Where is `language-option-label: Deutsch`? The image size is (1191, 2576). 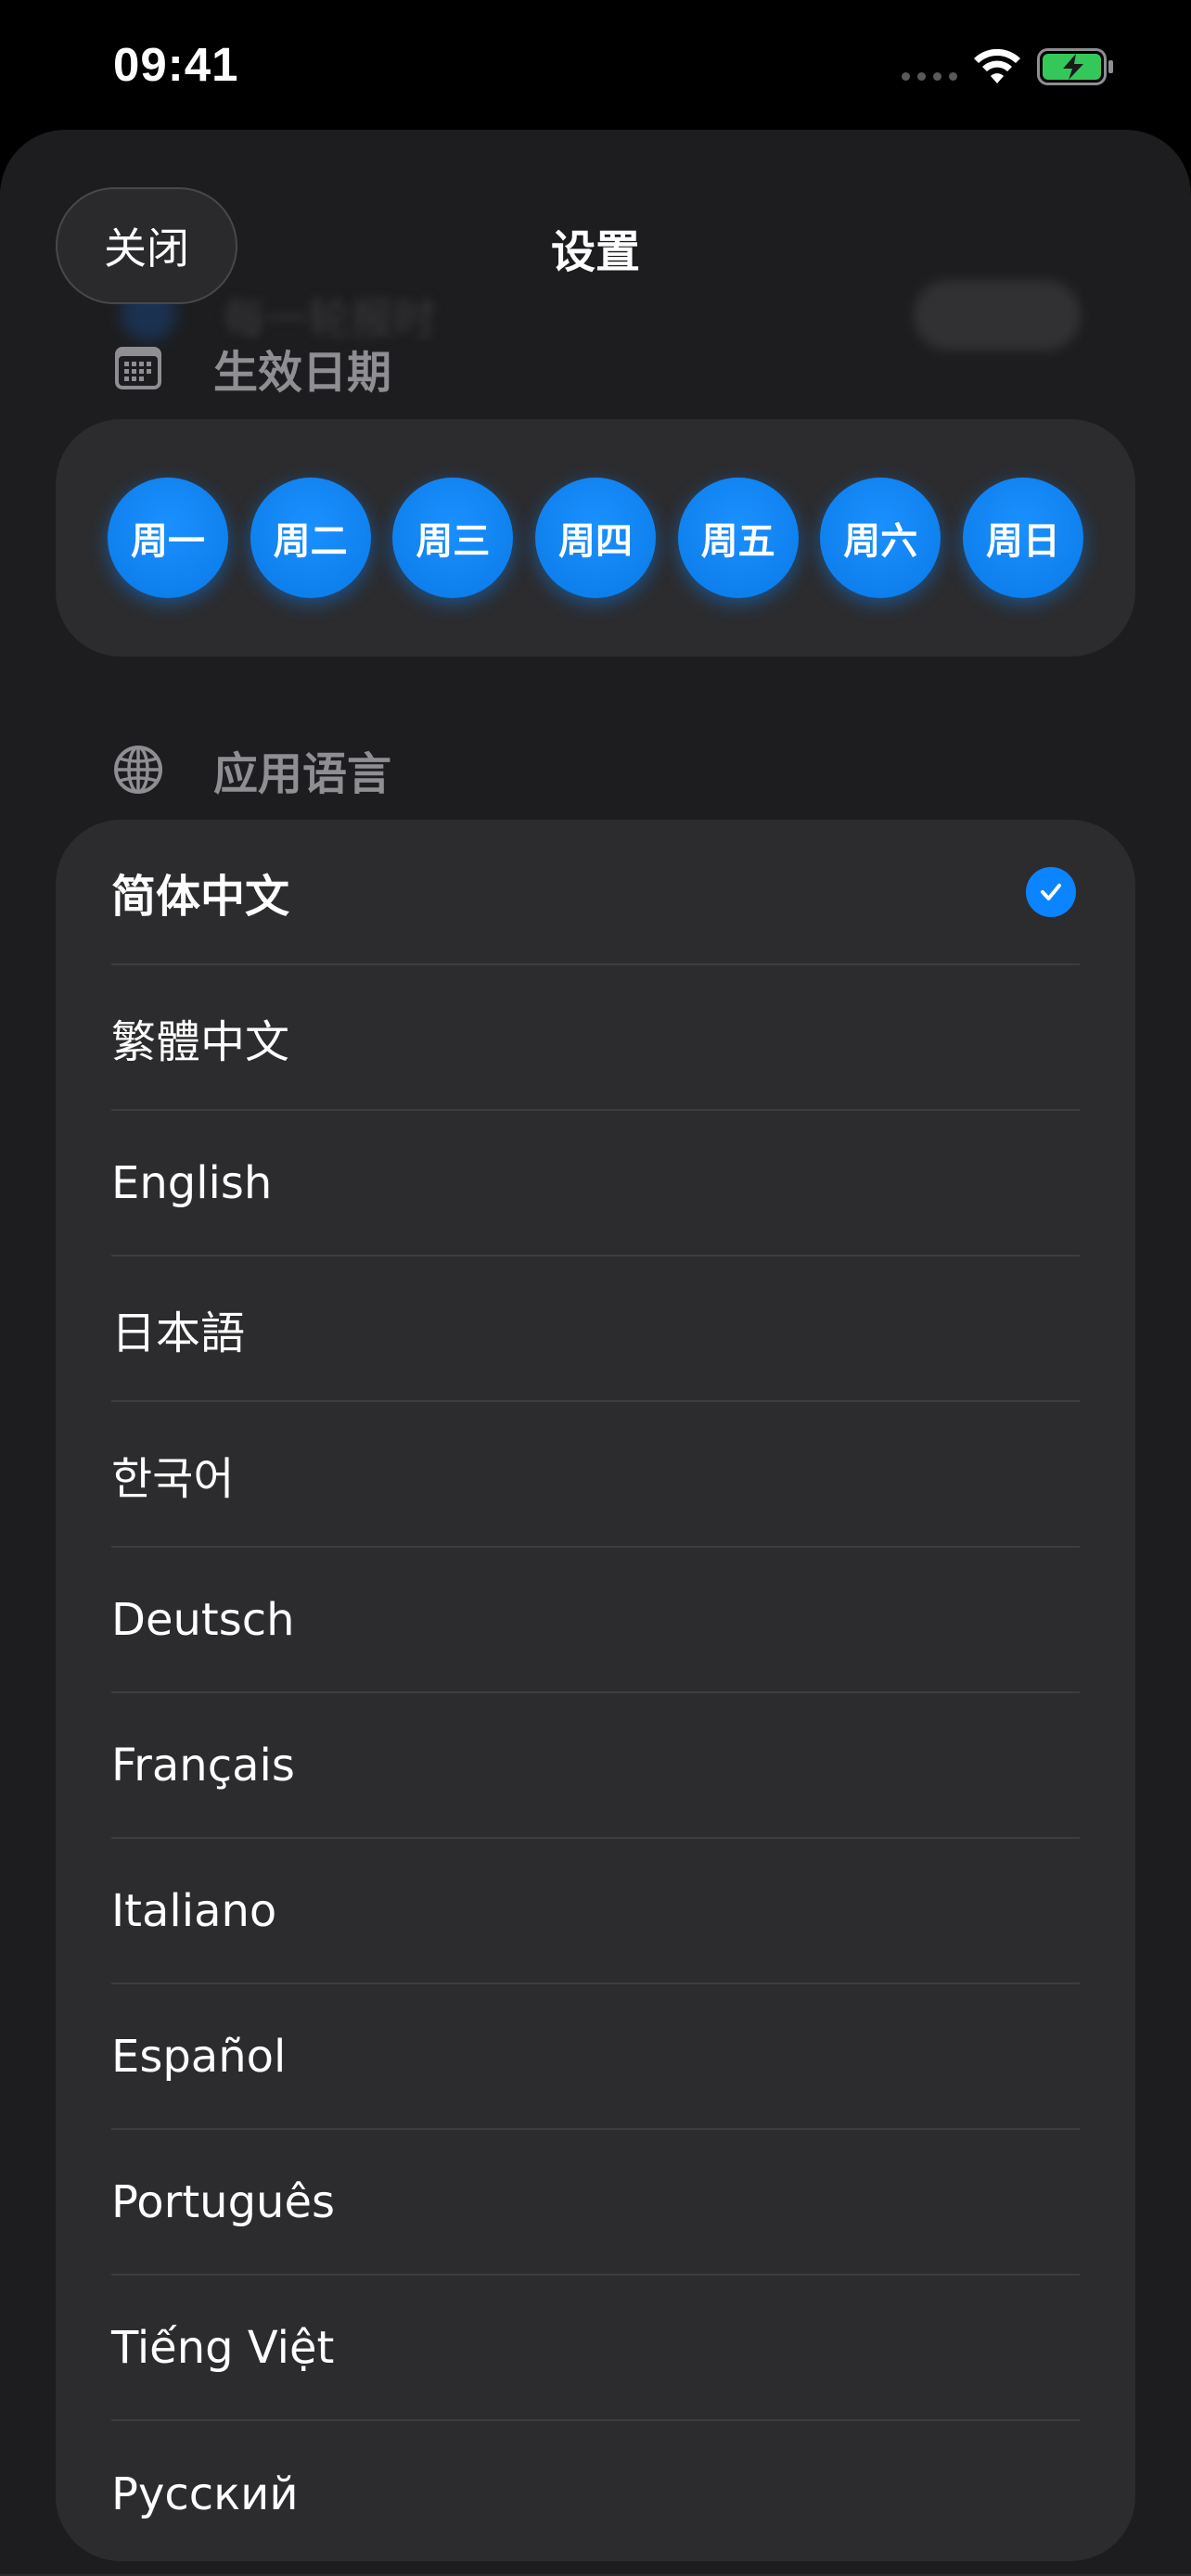 language-option-label: Deutsch is located at coordinates (203, 1619).